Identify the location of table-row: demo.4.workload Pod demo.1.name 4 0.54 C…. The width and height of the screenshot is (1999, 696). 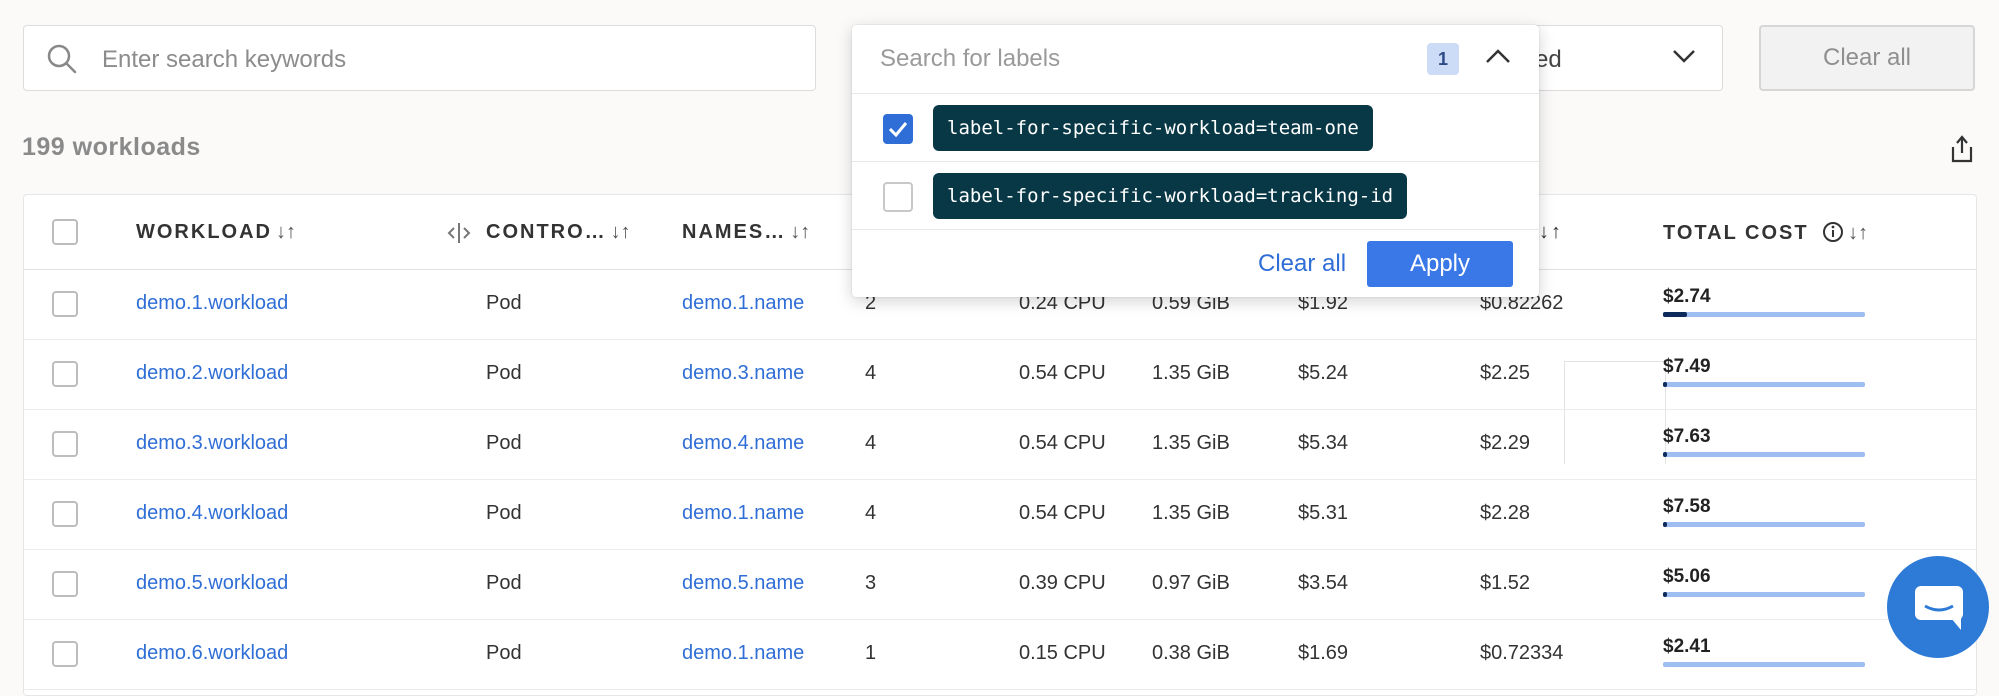
(1000, 515).